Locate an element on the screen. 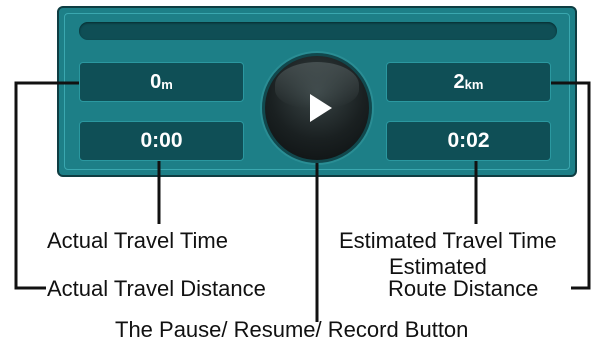  callout-line-actual-distance is located at coordinates (46, 185).